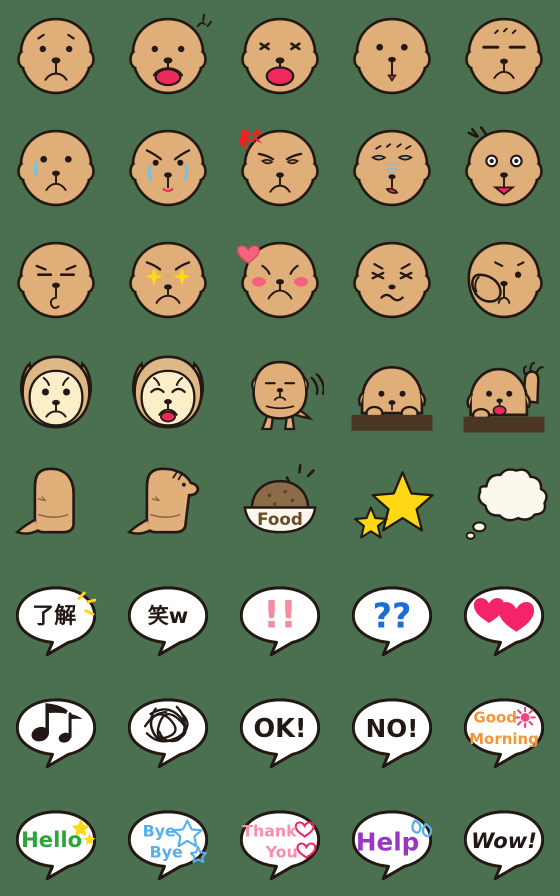 The width and height of the screenshot is (560, 896). Describe the element at coordinates (495, 718) in the screenshot. I see `bubble-good-label: Good` at that location.